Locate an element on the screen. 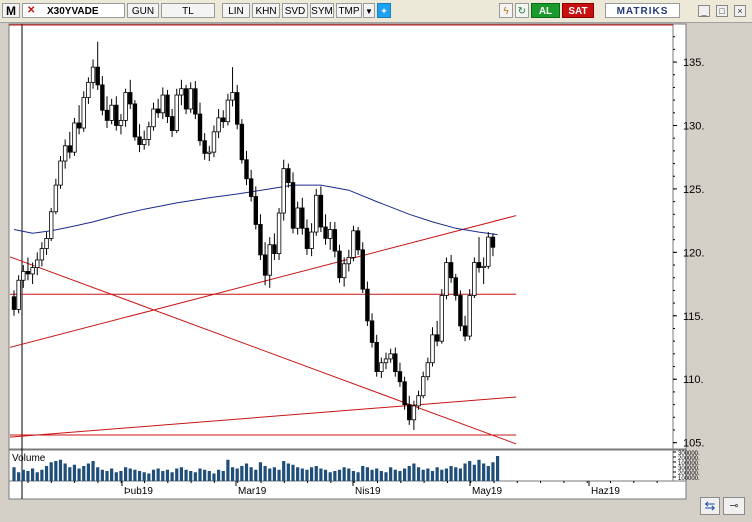  linear-scale-button: LIN is located at coordinates (236, 10).